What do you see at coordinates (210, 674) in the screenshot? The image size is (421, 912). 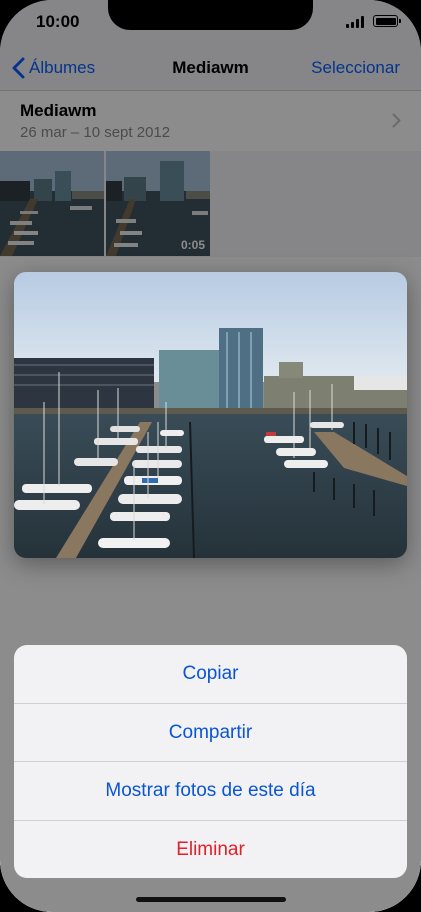 I see `menu-item-copy: Copiar` at bounding box center [210, 674].